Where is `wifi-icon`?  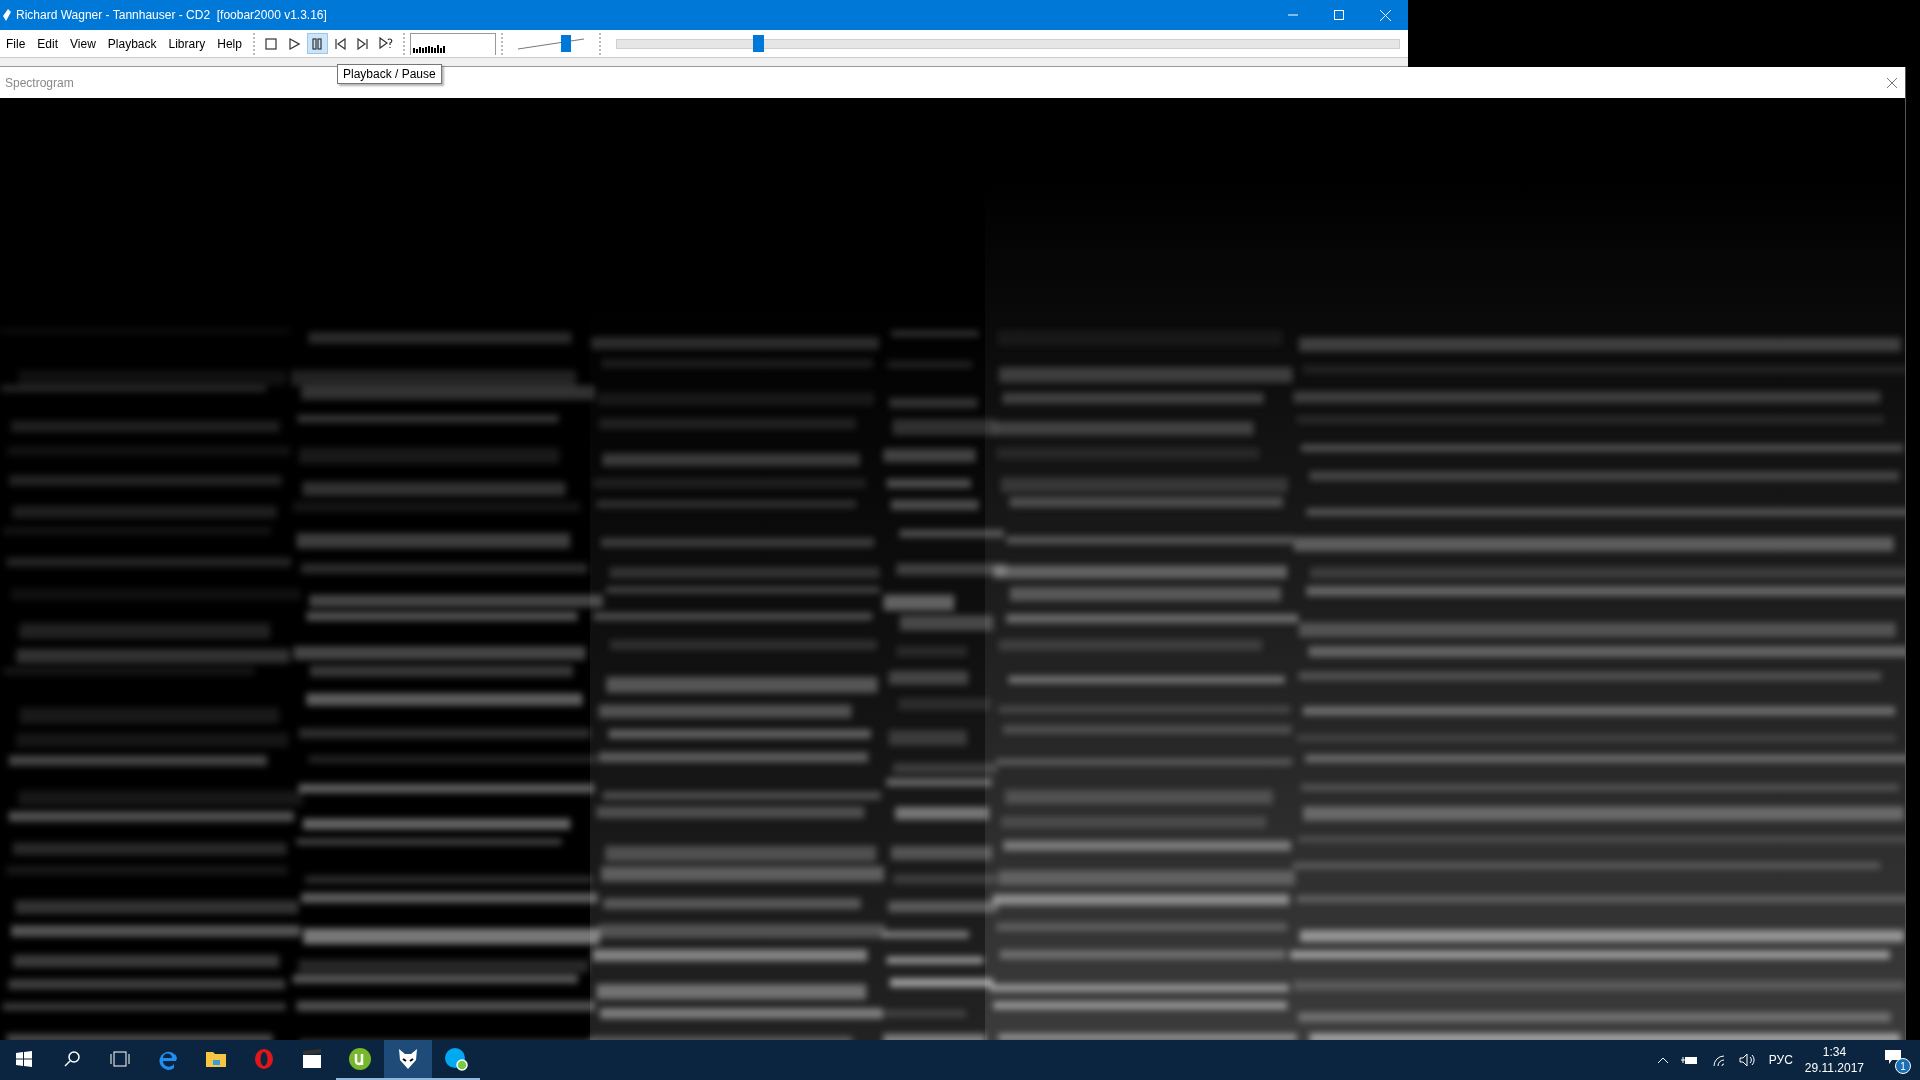 wifi-icon is located at coordinates (1718, 1060).